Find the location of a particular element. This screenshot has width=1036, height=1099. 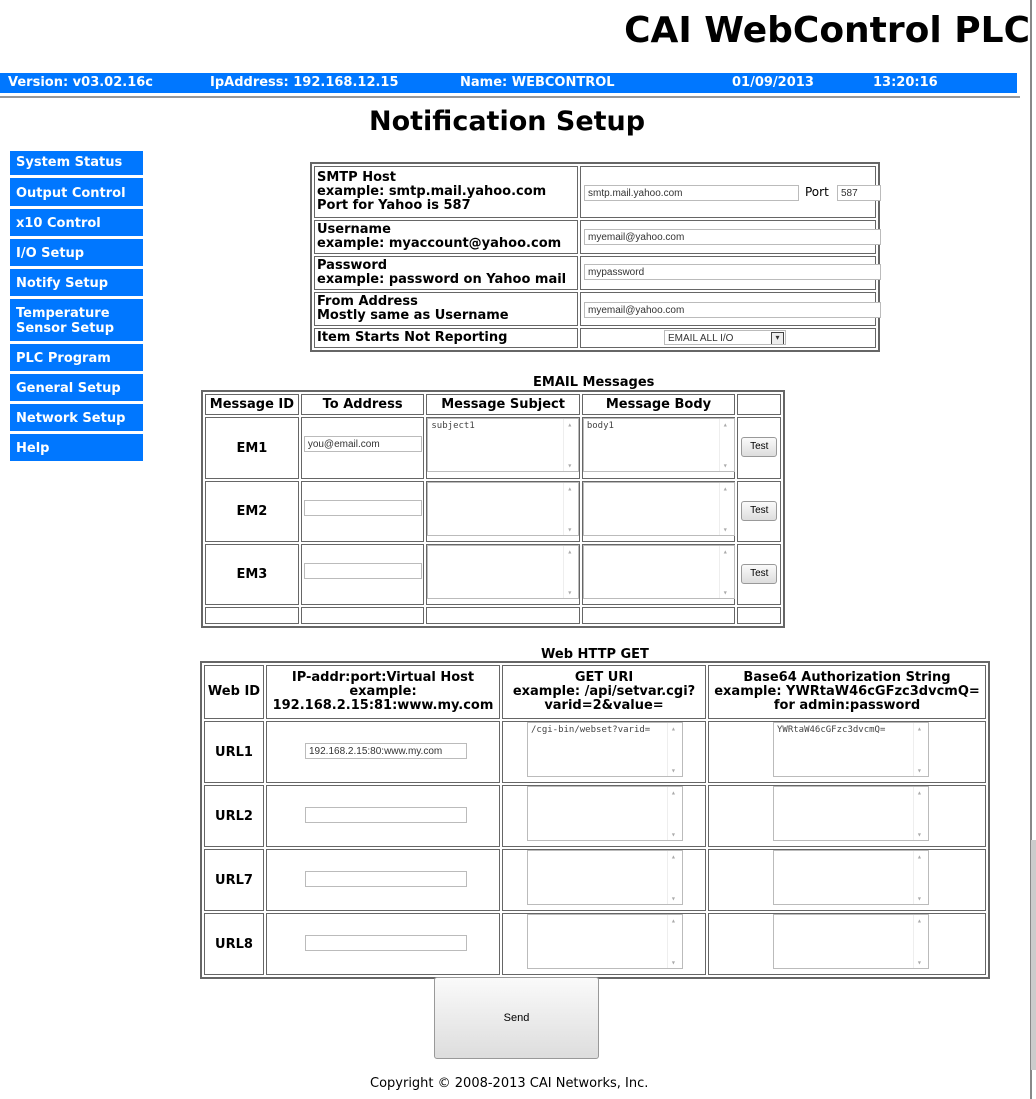

http-section-title: Web HTTP GET is located at coordinates (595, 654).